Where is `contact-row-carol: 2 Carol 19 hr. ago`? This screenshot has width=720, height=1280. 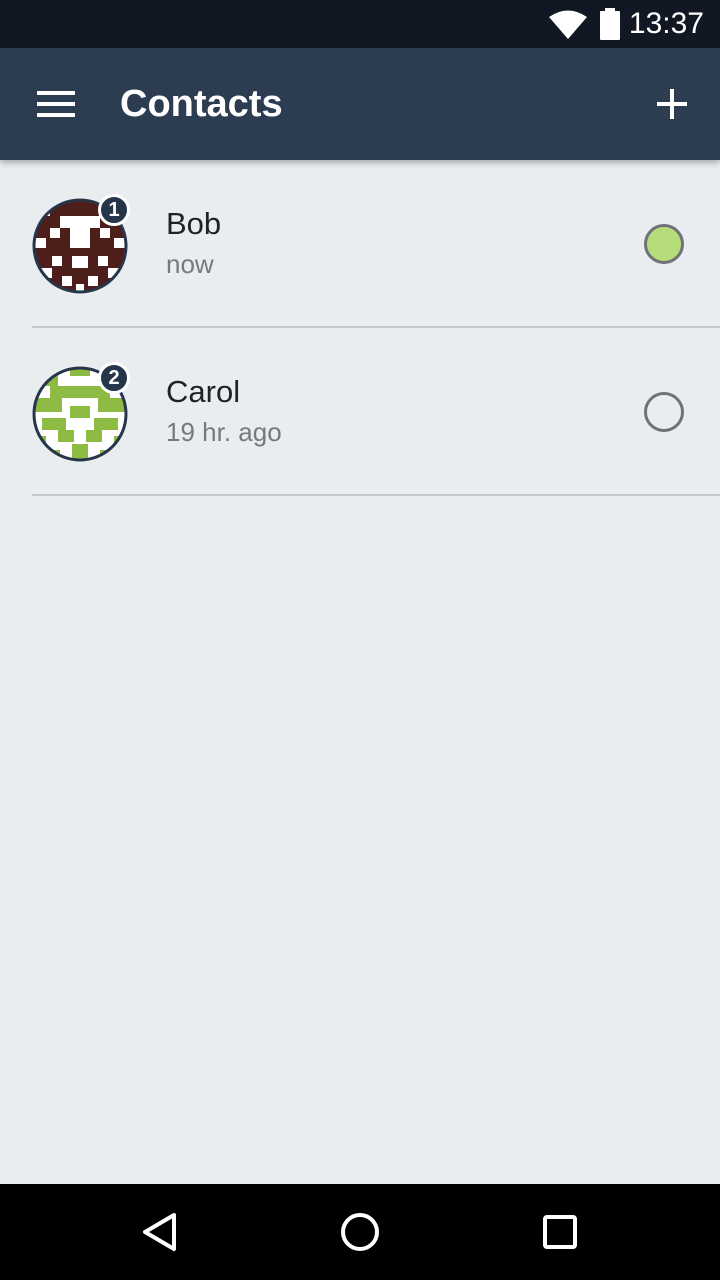
contact-row-carol: 2 Carol 19 hr. ago is located at coordinates (360, 412).